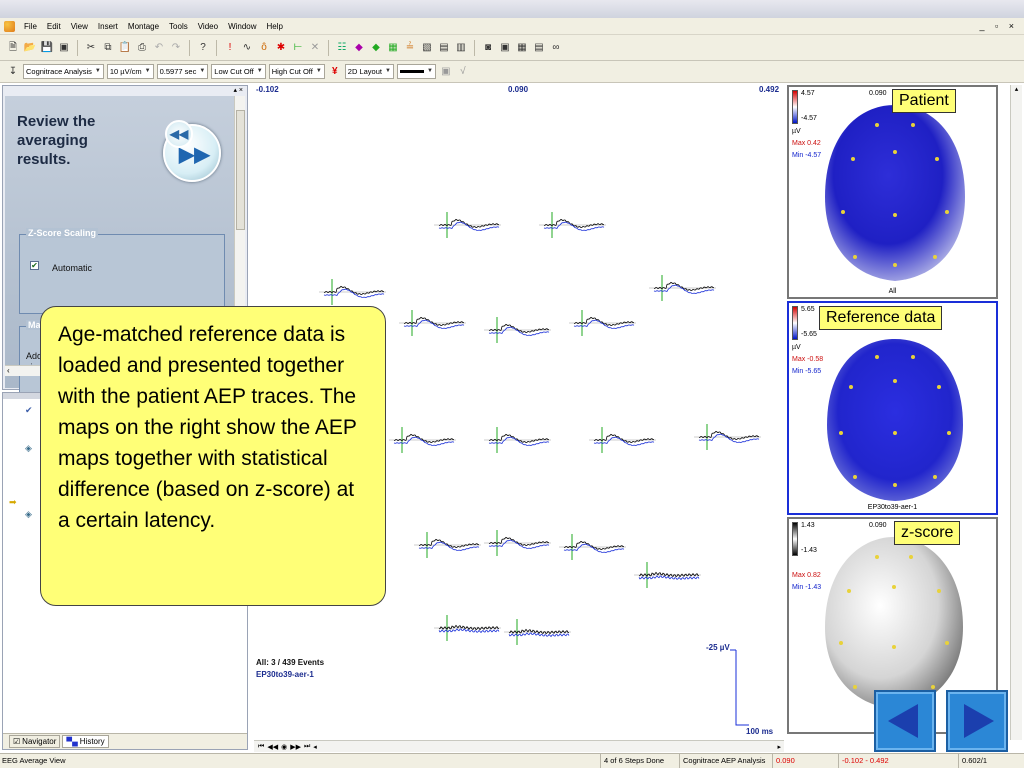  What do you see at coordinates (446, 72) in the screenshot?
I see `record-icon: ▣` at bounding box center [446, 72].